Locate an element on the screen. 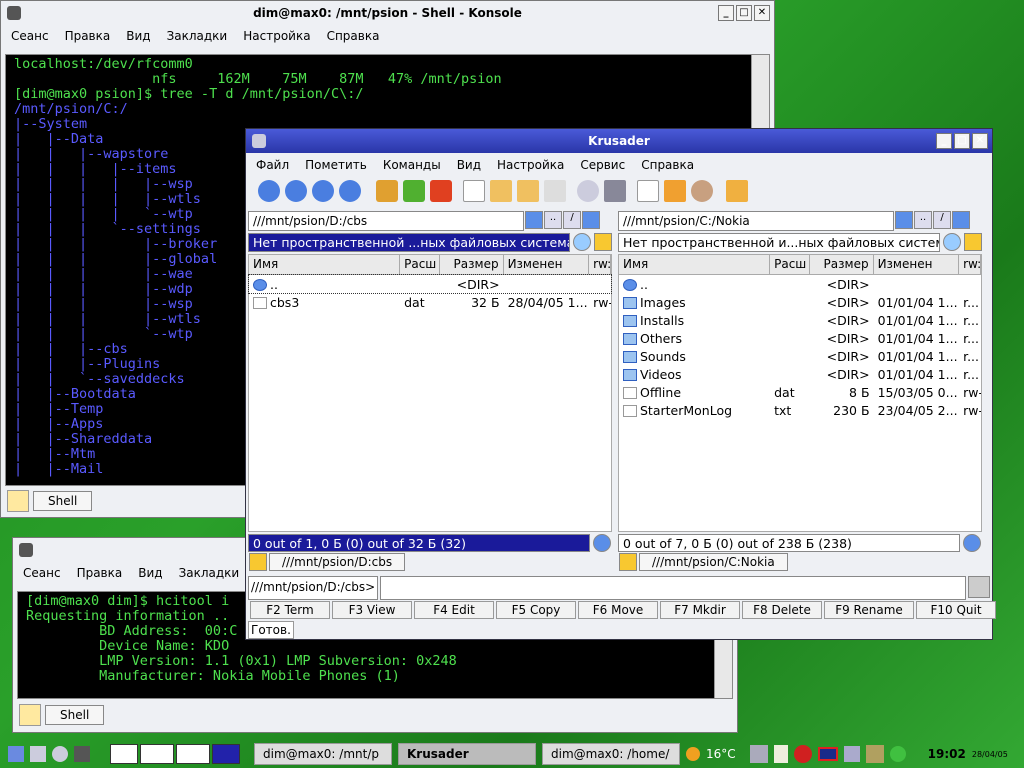 The image size is (1024, 768). file-row: cbs3 dat 32 Б 28/04/05 1... rw- is located at coordinates (430, 302).